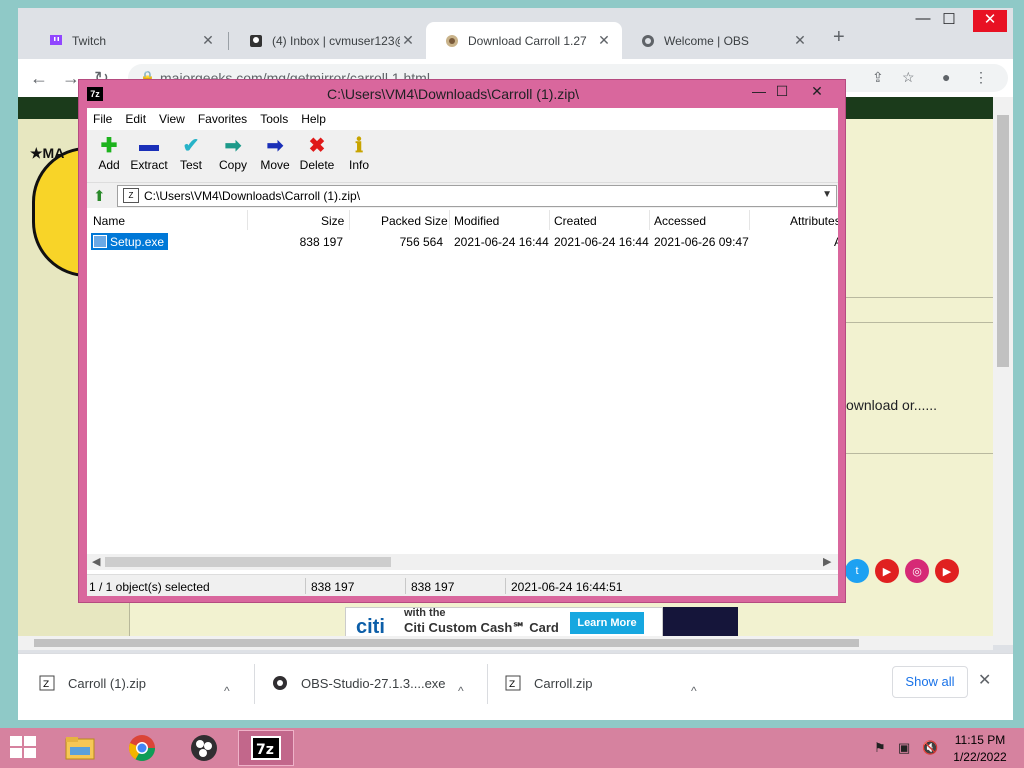 This screenshot has height=768, width=1024. What do you see at coordinates (908, 77) in the screenshot?
I see `bookmark-star-icon: ☆` at bounding box center [908, 77].